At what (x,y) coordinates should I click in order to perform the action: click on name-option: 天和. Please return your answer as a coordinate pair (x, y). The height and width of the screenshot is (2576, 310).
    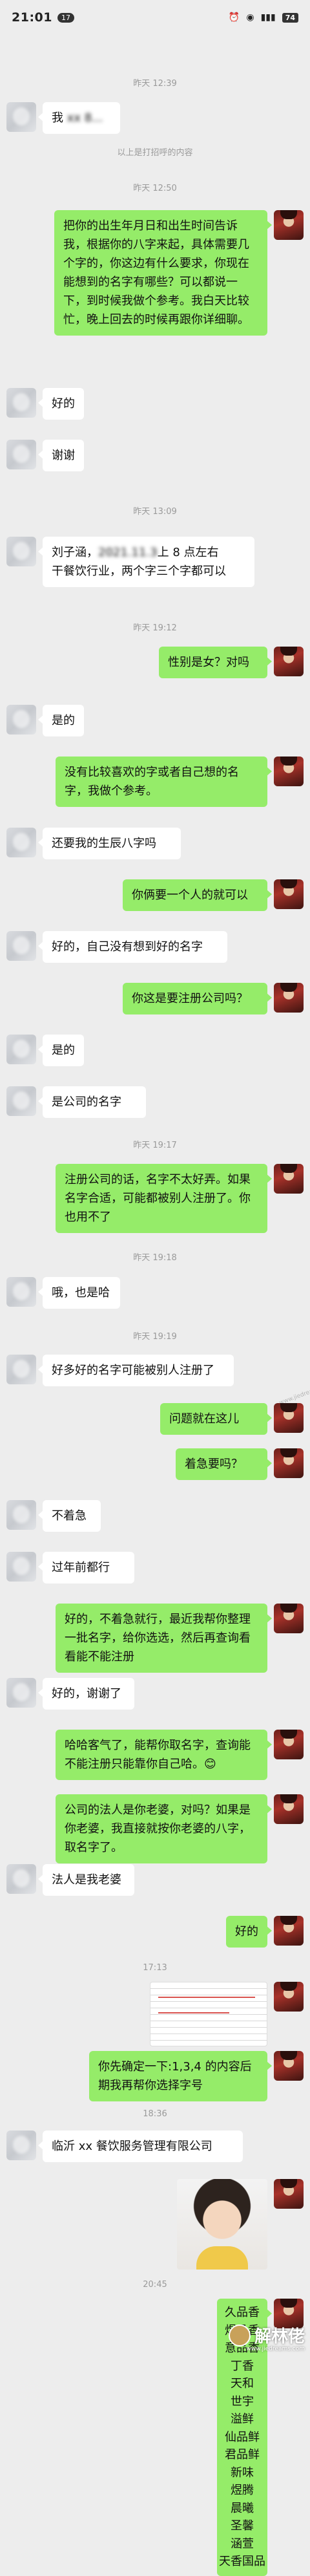
    Looking at the image, I should click on (243, 2383).